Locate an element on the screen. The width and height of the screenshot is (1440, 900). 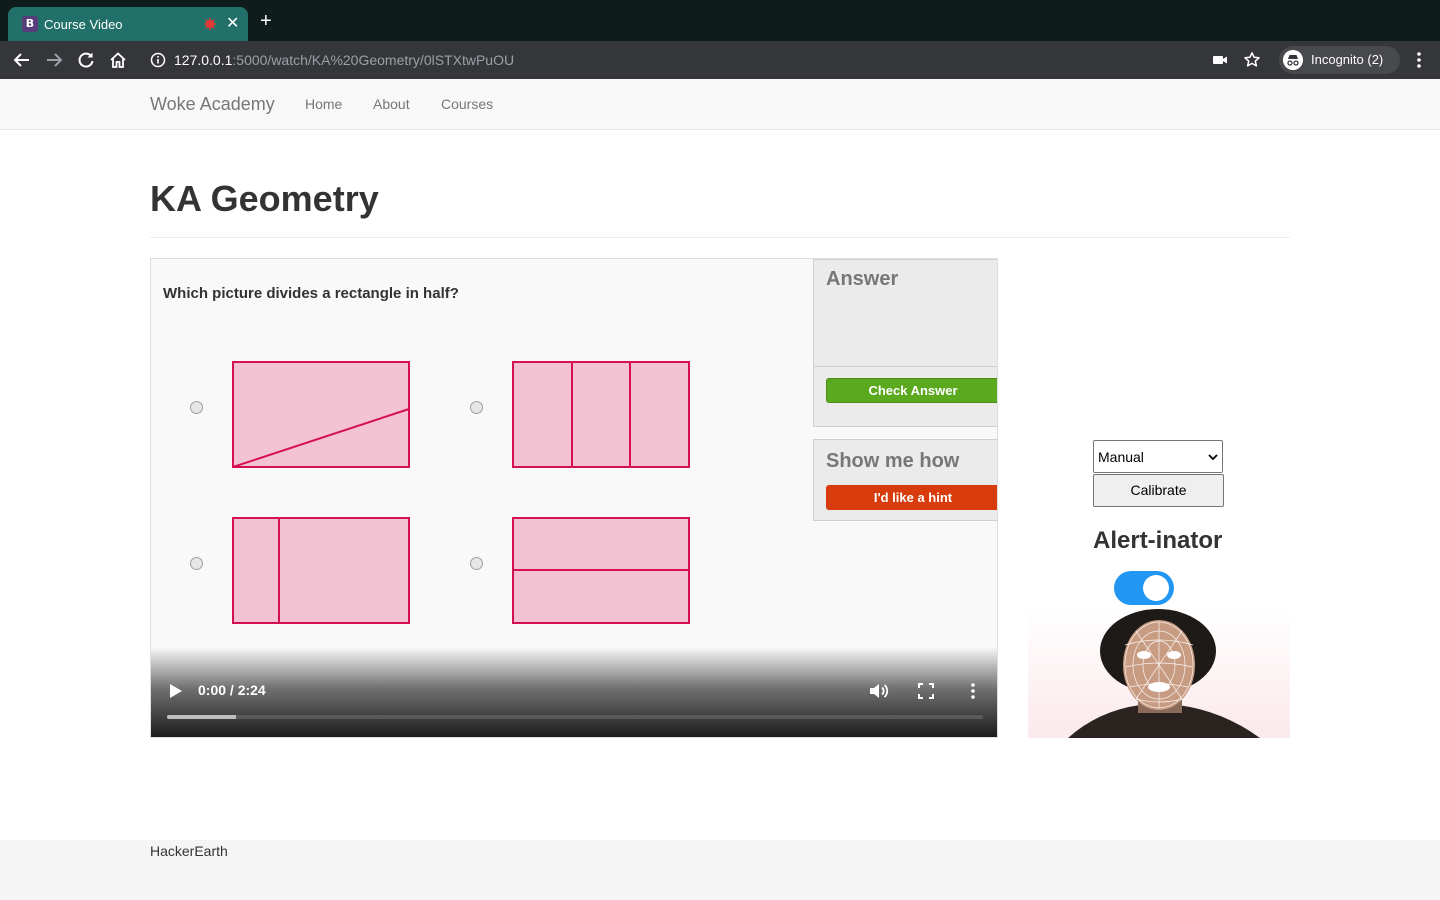
incognito-badge: Incognito (2) is located at coordinates (1339, 60).